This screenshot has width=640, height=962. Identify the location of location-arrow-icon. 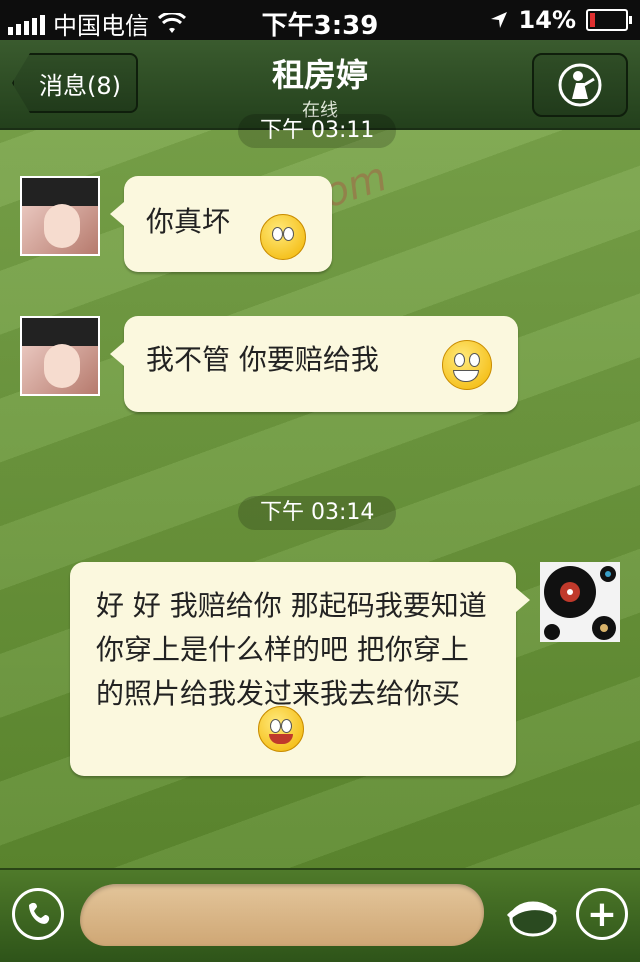
(498, 20).